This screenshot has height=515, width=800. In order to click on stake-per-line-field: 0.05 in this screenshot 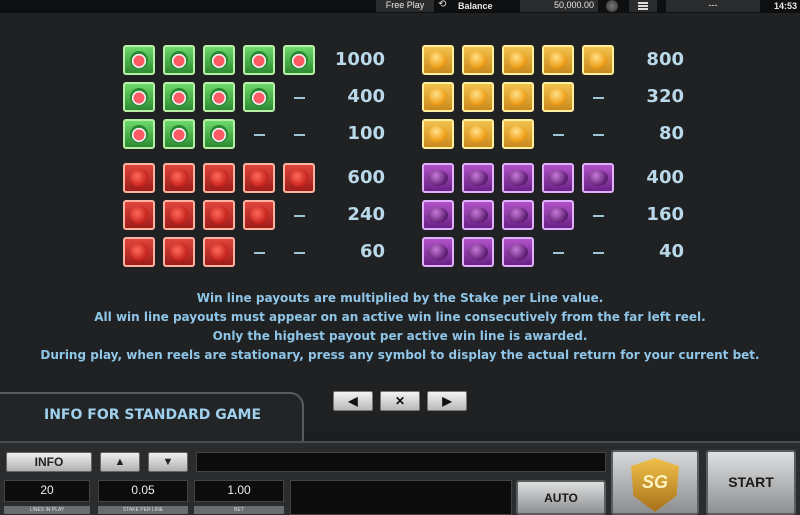, I will do `click(143, 491)`.